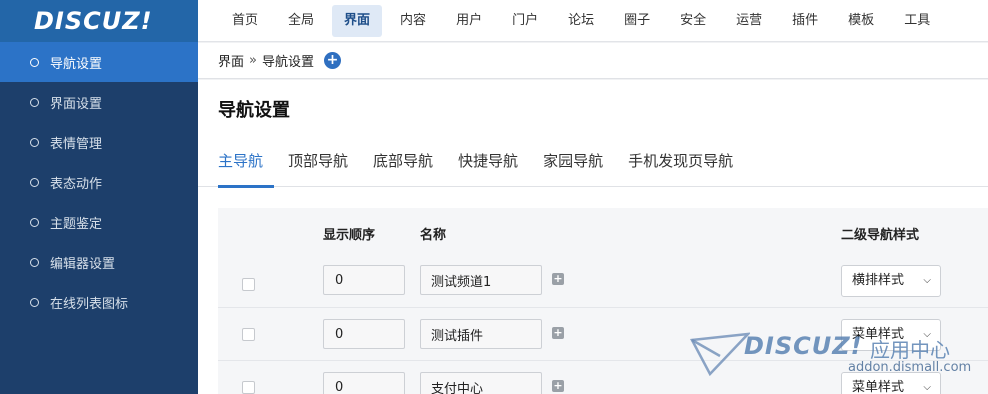 Image resolution: width=988 pixels, height=394 pixels. Describe the element at coordinates (301, 21) in the screenshot. I see `topnav-item-global: 全局` at that location.